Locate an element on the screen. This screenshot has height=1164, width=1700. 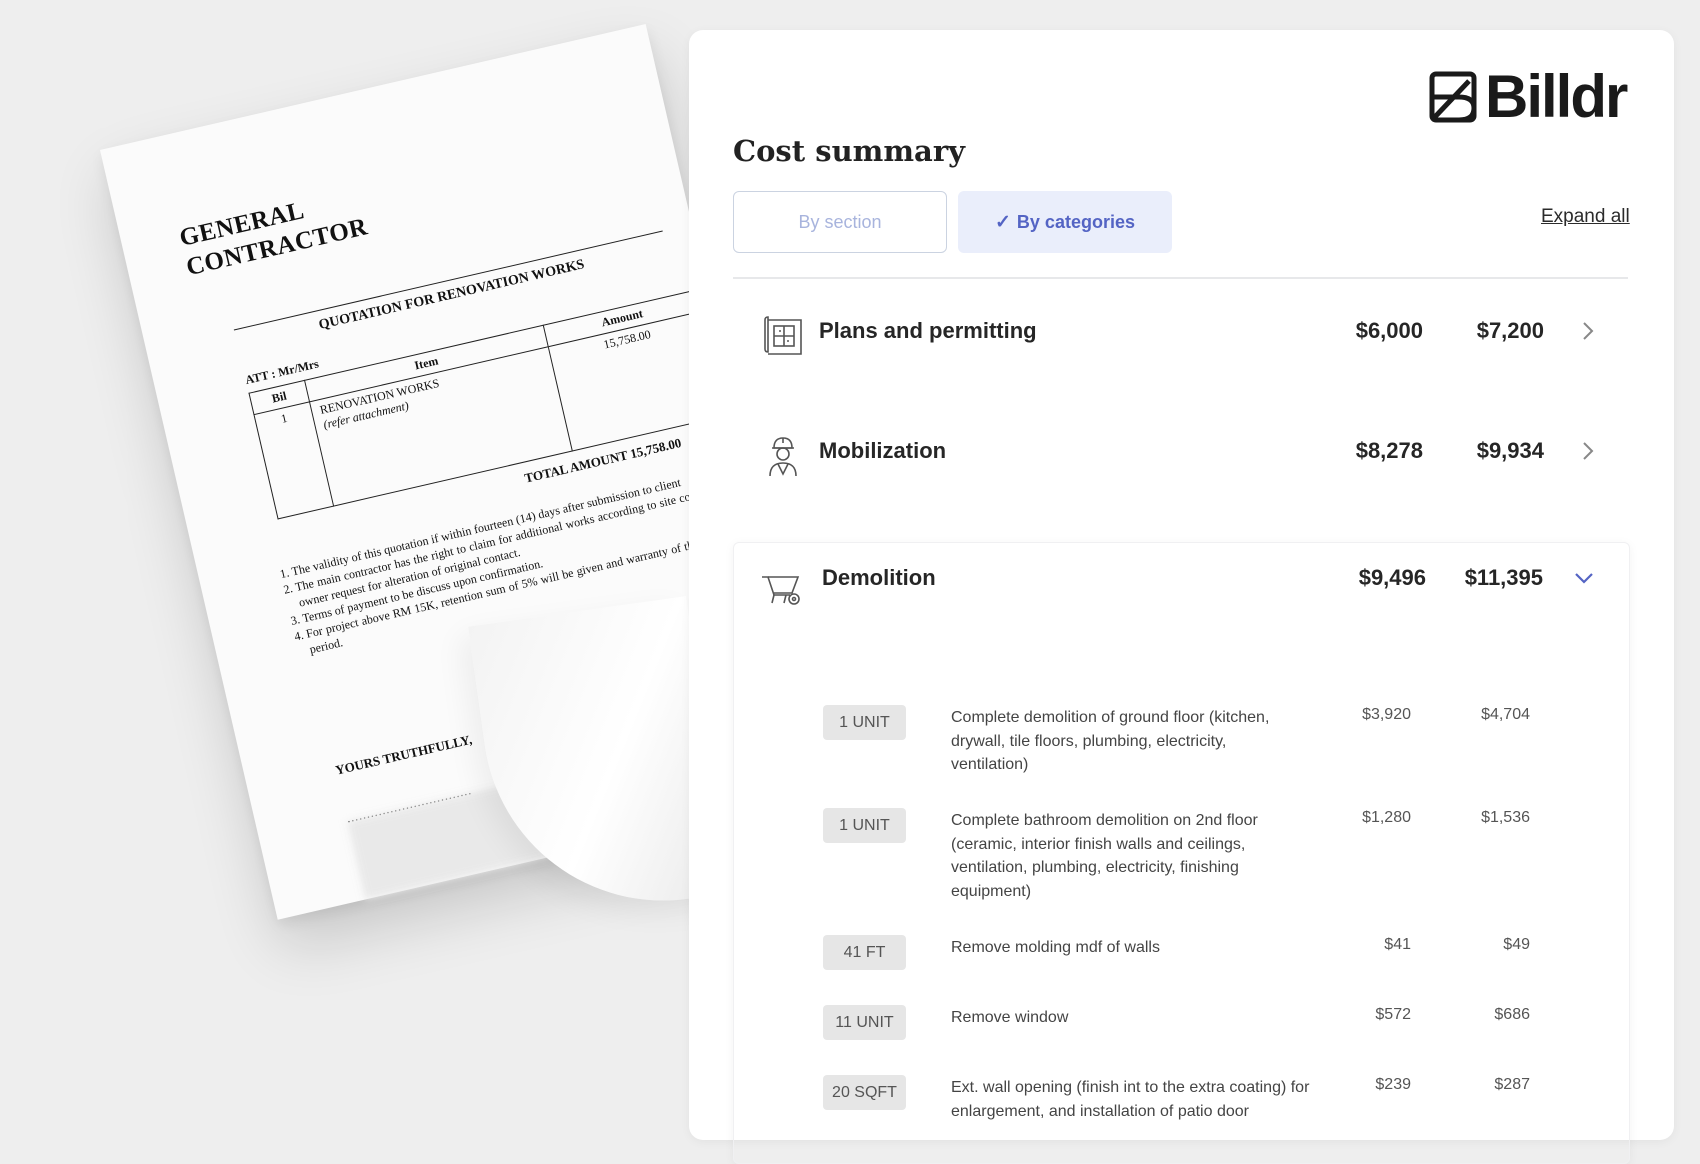
tab-by-categories-label: By categories is located at coordinates (1075, 221).